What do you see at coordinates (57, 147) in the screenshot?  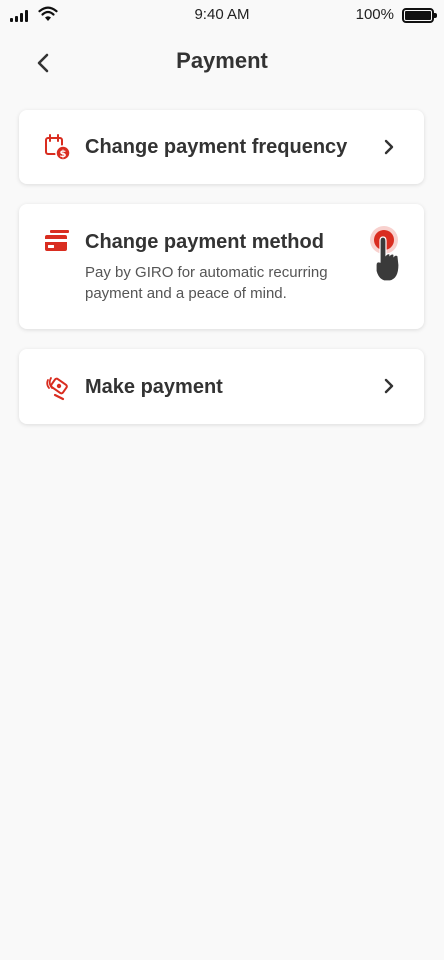 I see `calendar-dollar-icon: $` at bounding box center [57, 147].